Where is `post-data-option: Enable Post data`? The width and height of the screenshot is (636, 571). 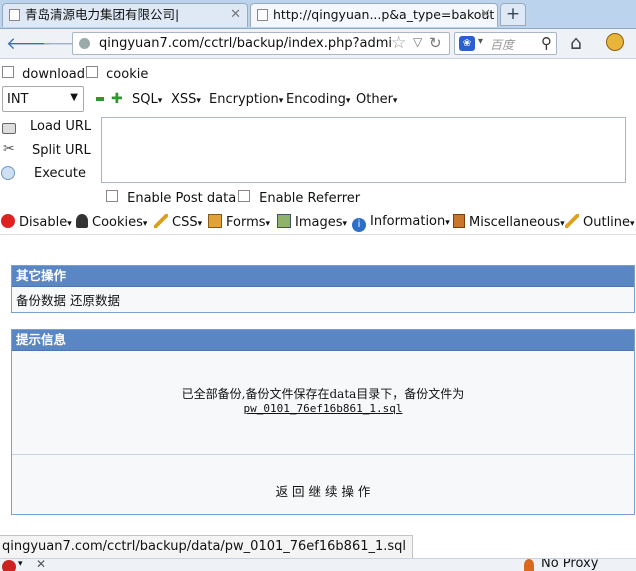
post-data-option: Enable Post data is located at coordinates (171, 198).